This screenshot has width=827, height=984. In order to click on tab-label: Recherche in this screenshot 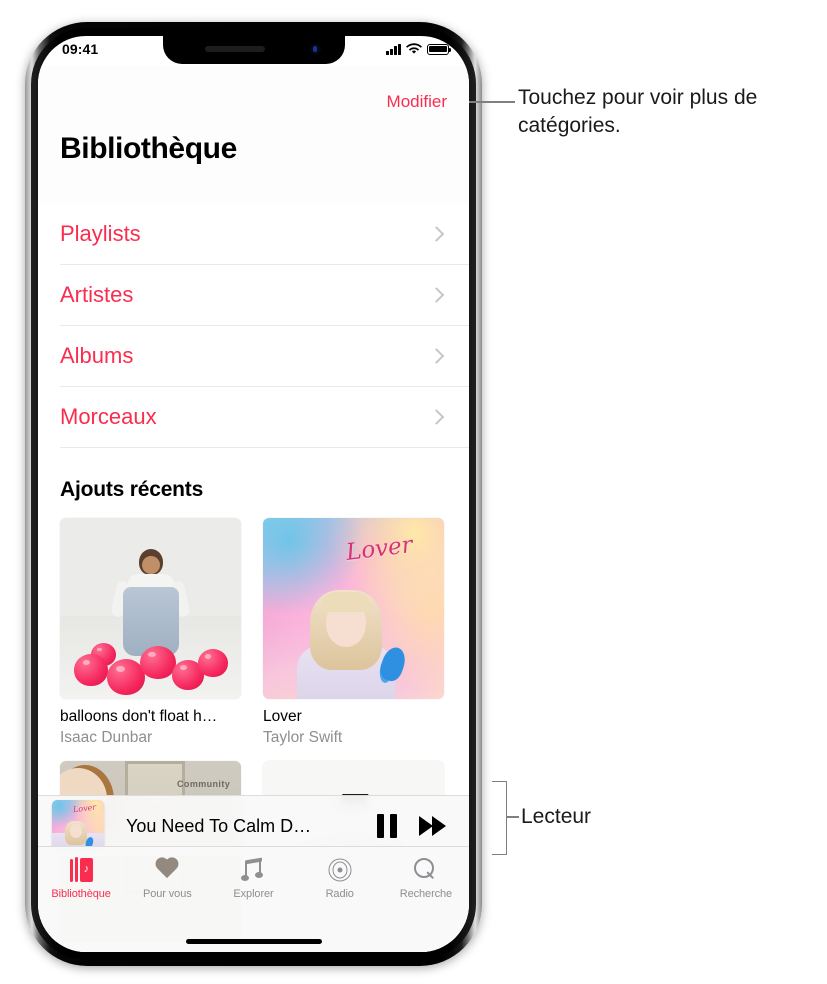, I will do `click(426, 894)`.